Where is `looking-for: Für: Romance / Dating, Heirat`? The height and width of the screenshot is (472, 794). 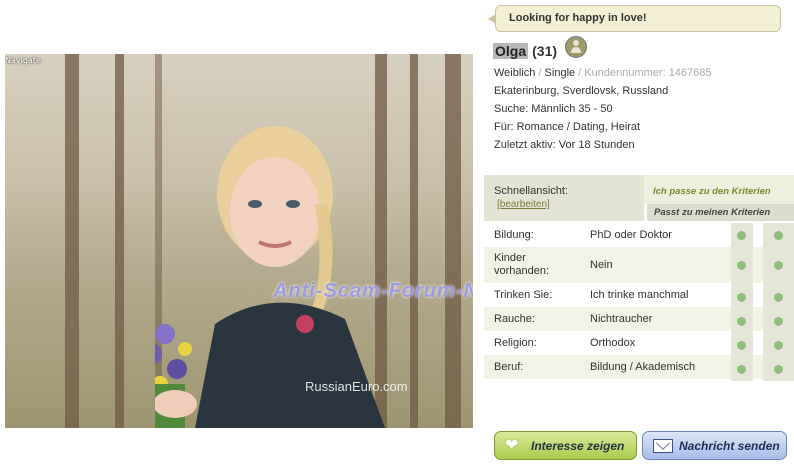 looking-for: Für: Romance / Dating, Heirat is located at coordinates (567, 127).